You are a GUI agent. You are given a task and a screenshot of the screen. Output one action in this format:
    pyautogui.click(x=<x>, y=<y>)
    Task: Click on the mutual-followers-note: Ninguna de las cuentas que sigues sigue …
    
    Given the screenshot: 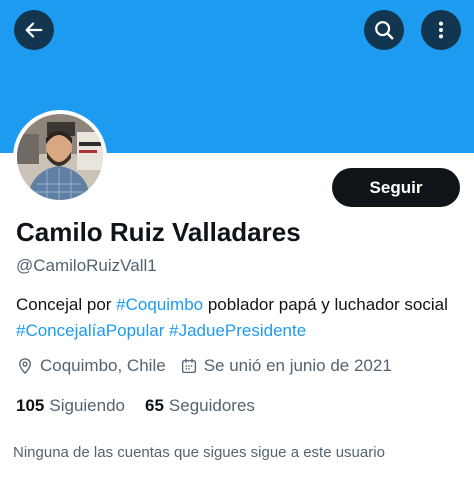 What is the action you would take?
    pyautogui.click(x=199, y=452)
    